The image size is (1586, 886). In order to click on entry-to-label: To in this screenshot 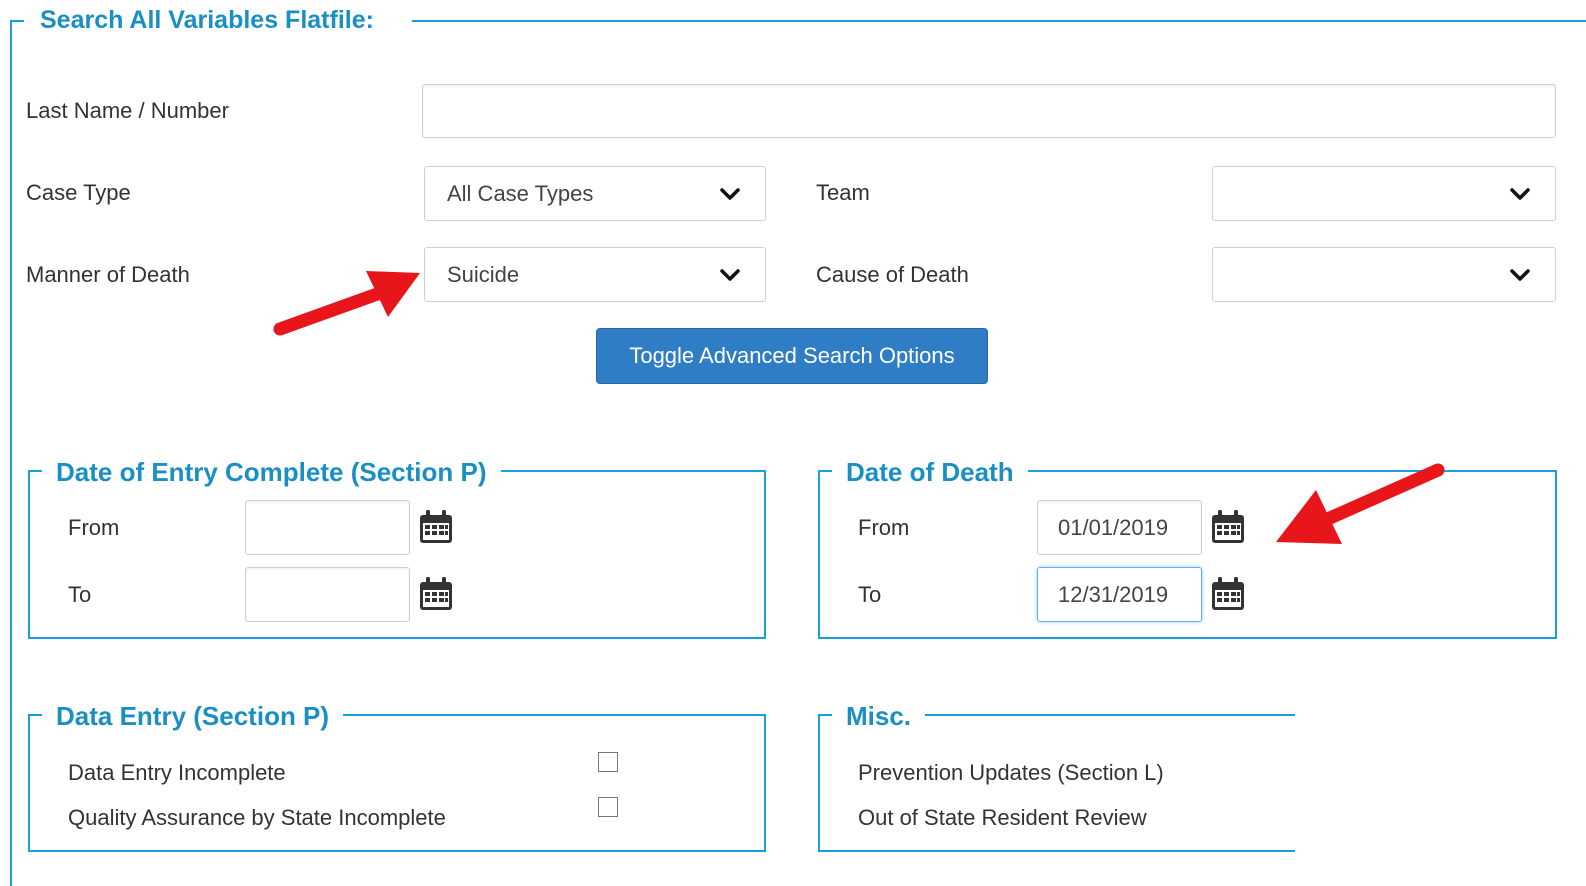, I will do `click(80, 594)`.